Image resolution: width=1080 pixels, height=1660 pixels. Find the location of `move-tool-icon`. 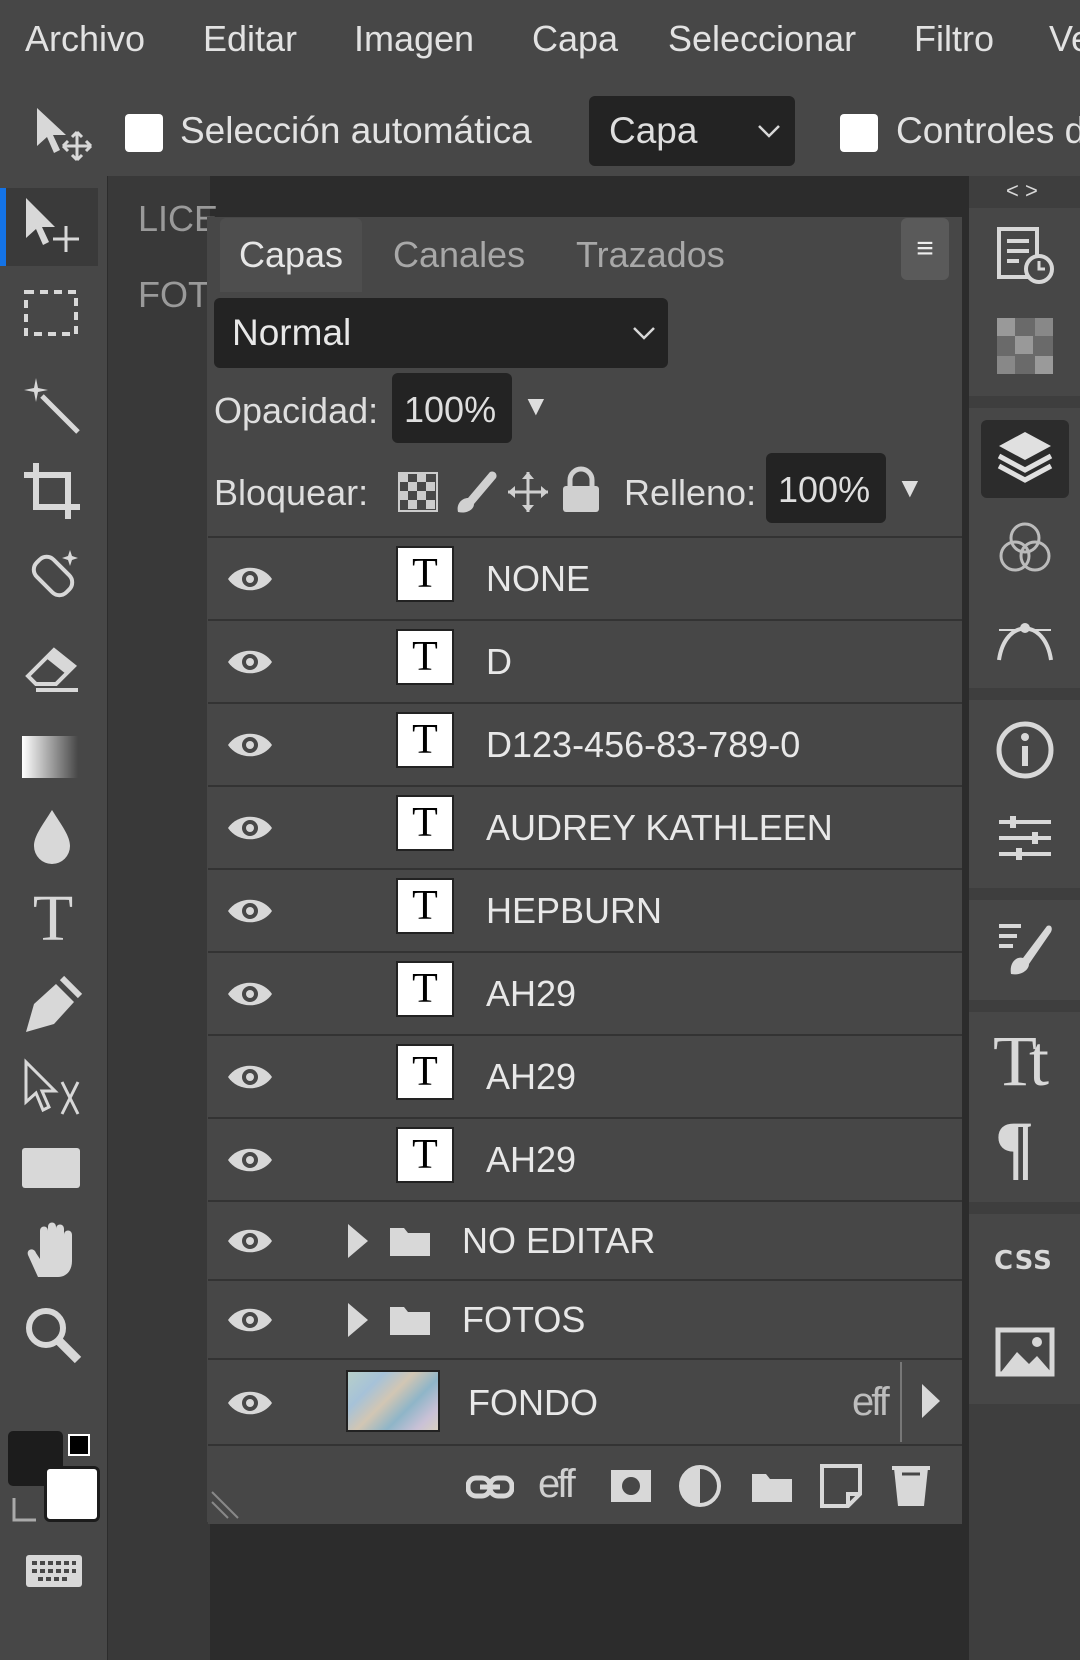

move-tool-icon is located at coordinates (53, 227).